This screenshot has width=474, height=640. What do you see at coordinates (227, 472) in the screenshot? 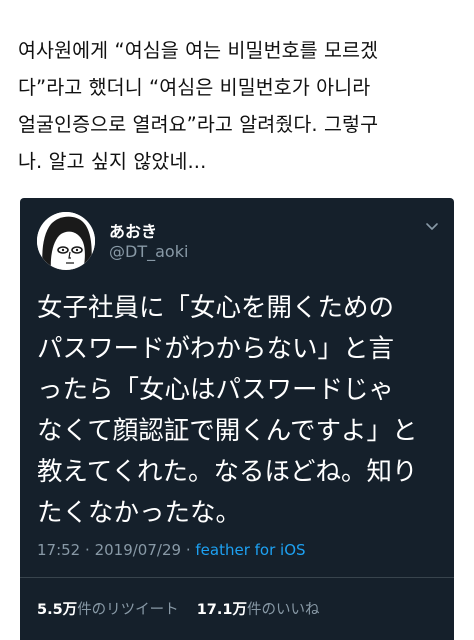
I see `tweet-text-line: 教えてくれた。なるほどね。知り` at bounding box center [227, 472].